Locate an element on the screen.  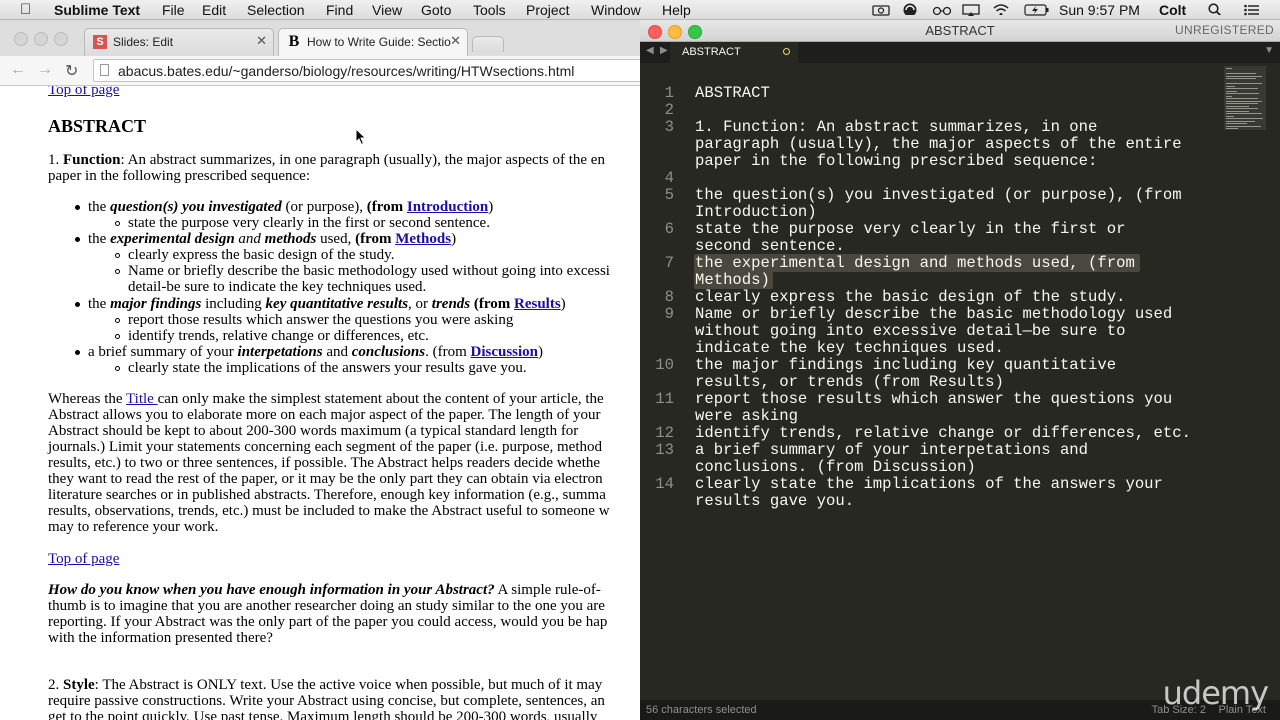
list-emphasis: interpetations is located at coordinates (280, 352).